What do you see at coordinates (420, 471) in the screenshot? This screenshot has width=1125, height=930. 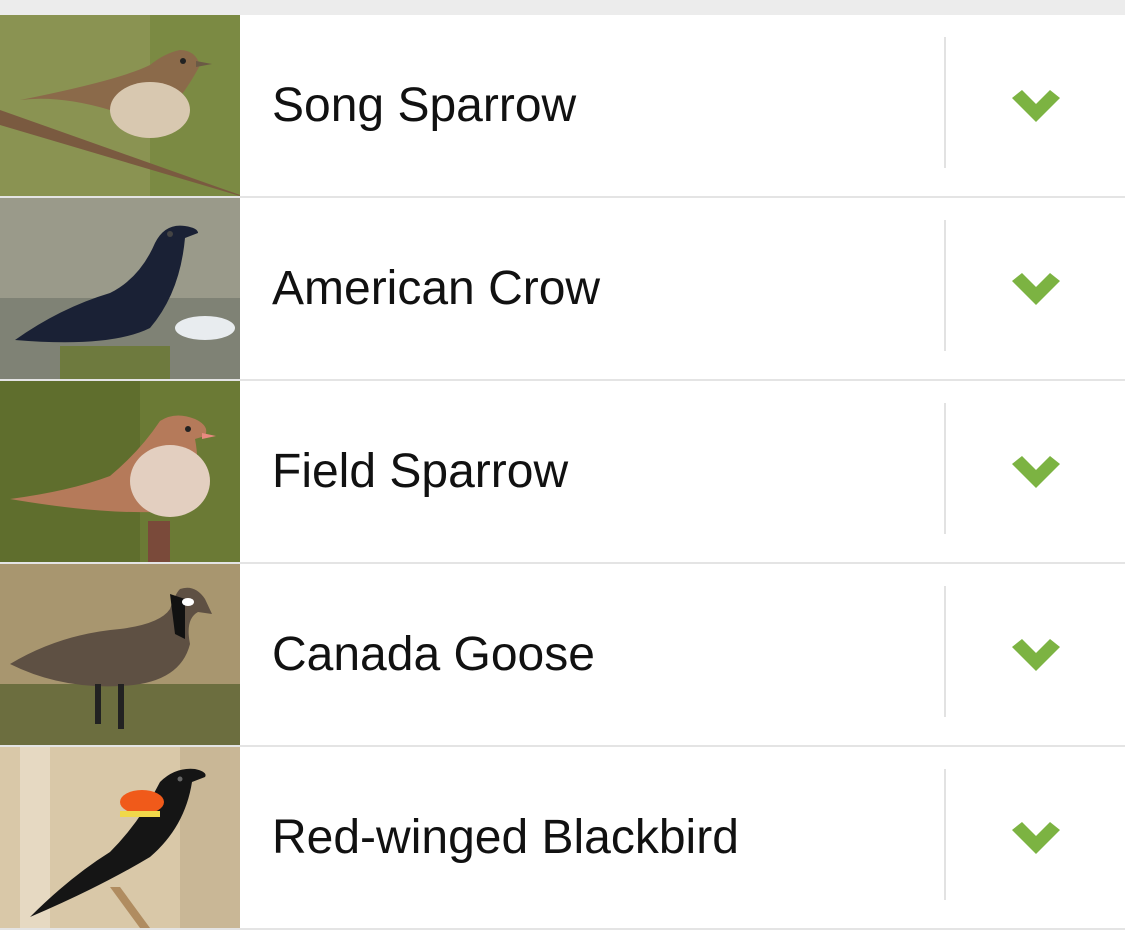 I see `bird-name: Field Sparrow` at bounding box center [420, 471].